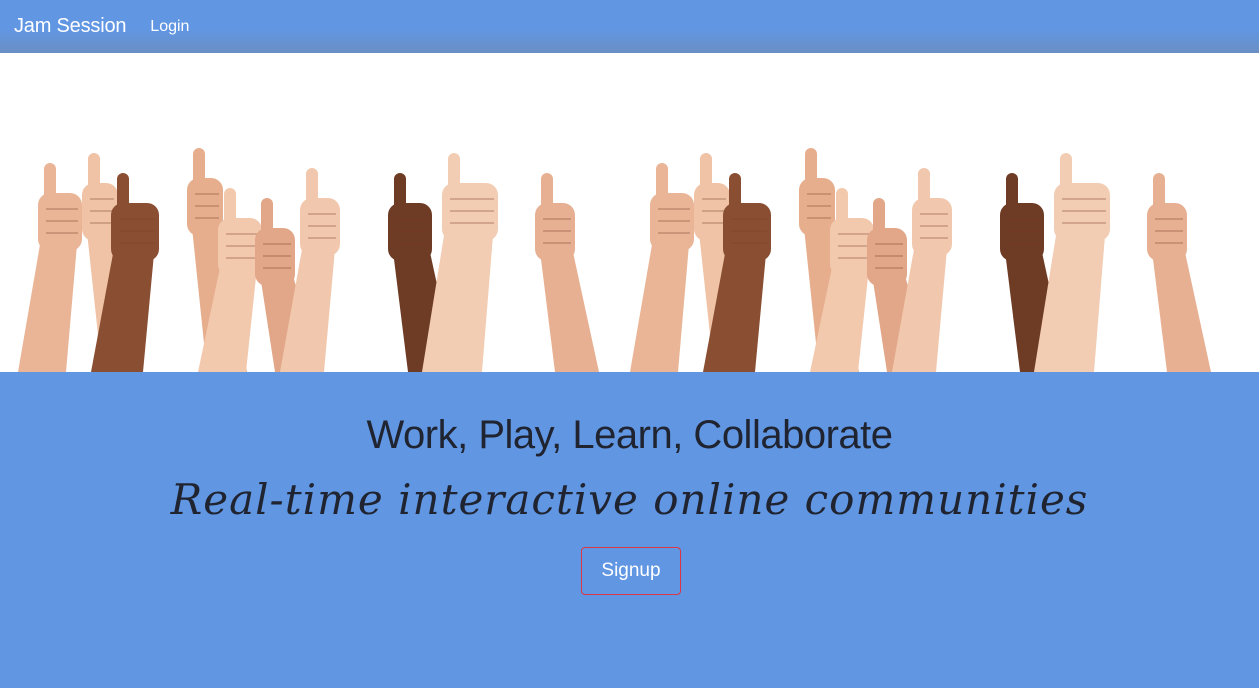 Image resolution: width=1259 pixels, height=688 pixels. I want to click on brand-link: Jam Session, so click(70, 26).